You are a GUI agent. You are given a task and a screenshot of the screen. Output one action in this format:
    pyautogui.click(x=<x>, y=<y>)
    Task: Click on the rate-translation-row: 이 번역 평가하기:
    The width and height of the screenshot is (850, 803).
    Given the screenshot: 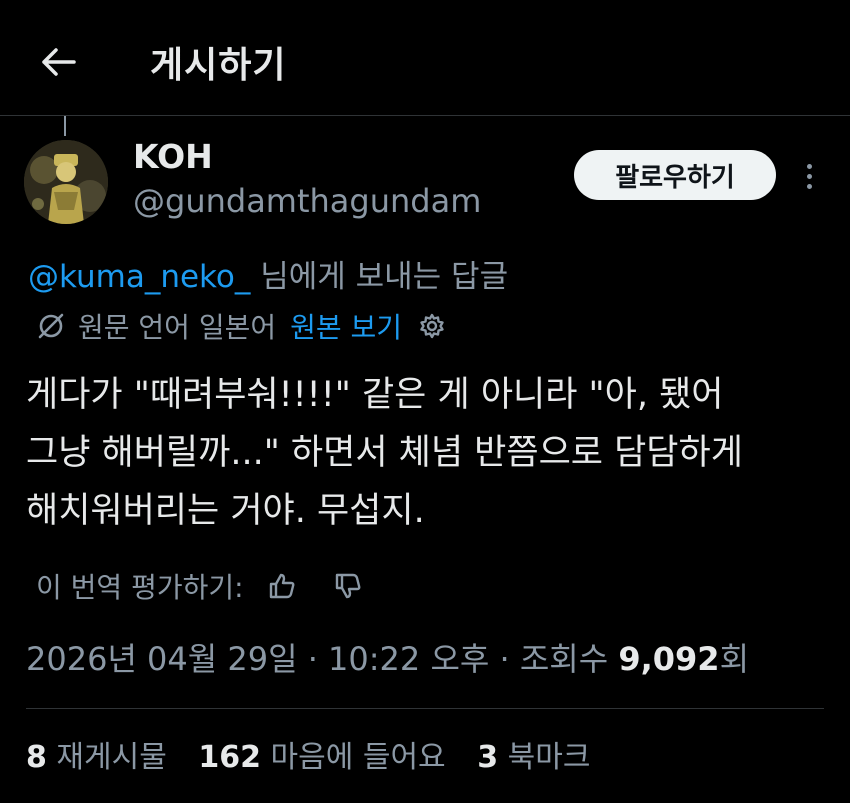 What is the action you would take?
    pyautogui.click(x=201, y=586)
    